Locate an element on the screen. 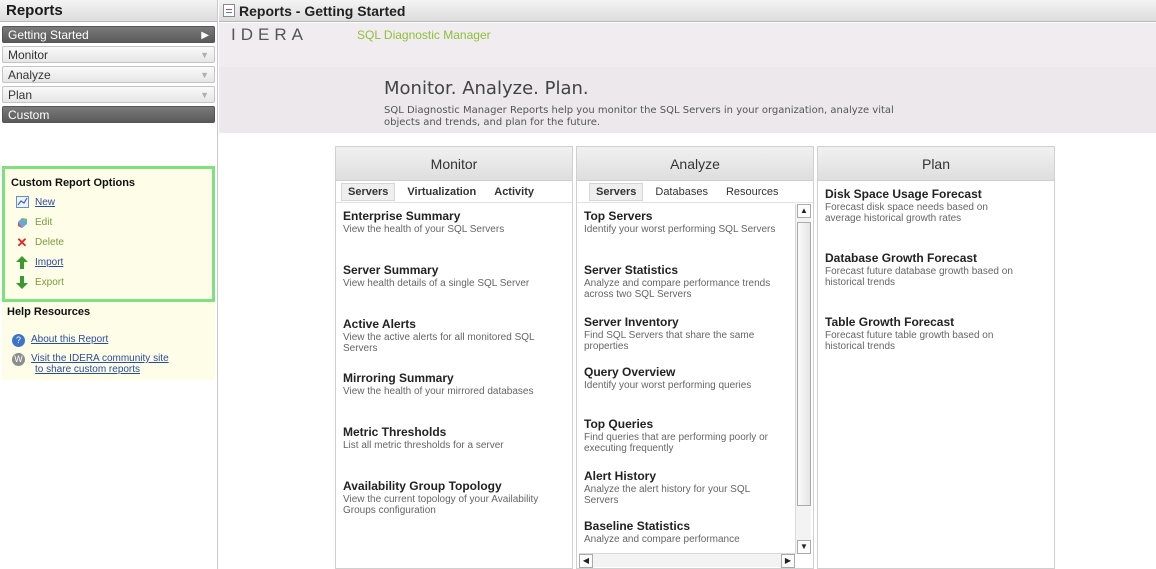  tab-monitor-virtualization: Virtualization is located at coordinates (441, 192).